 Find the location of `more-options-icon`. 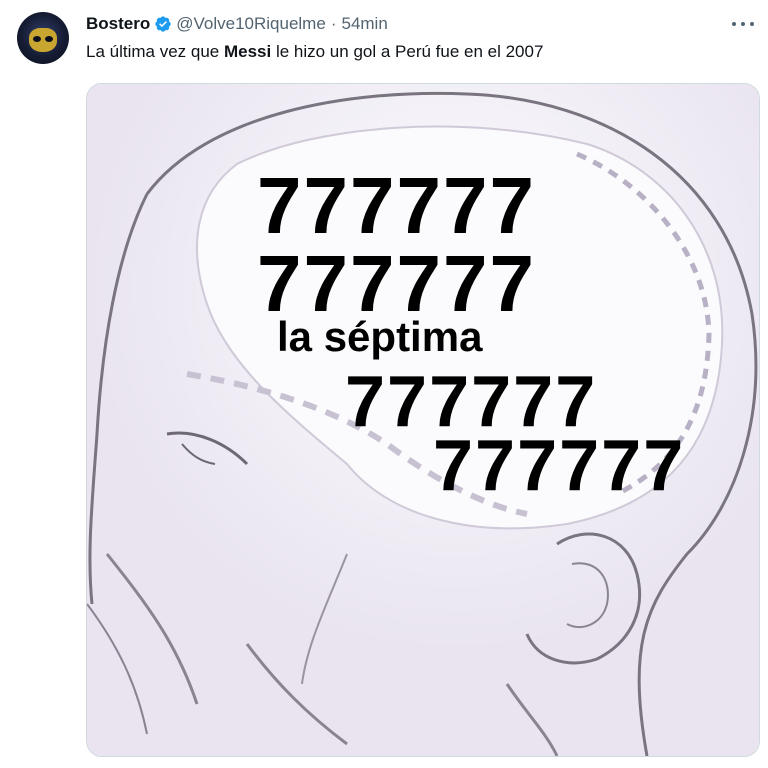

more-options-icon is located at coordinates (743, 24).